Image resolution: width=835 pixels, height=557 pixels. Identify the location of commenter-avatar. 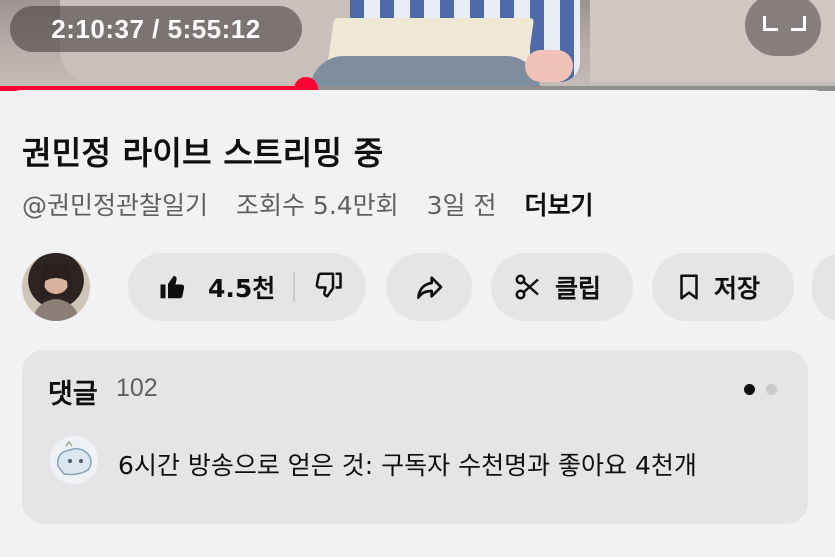
(74, 460).